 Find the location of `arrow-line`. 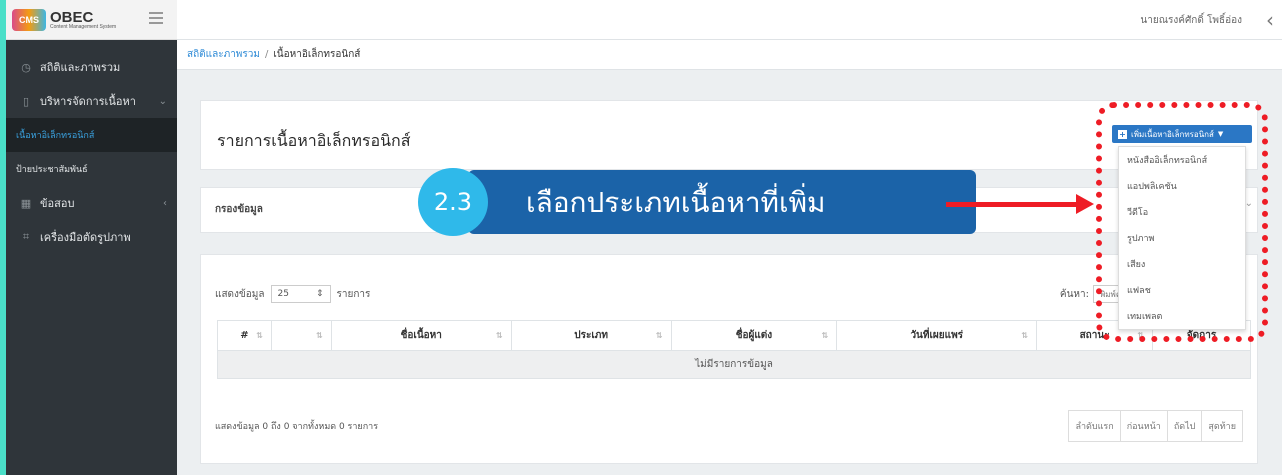

arrow-line is located at coordinates (1012, 204).